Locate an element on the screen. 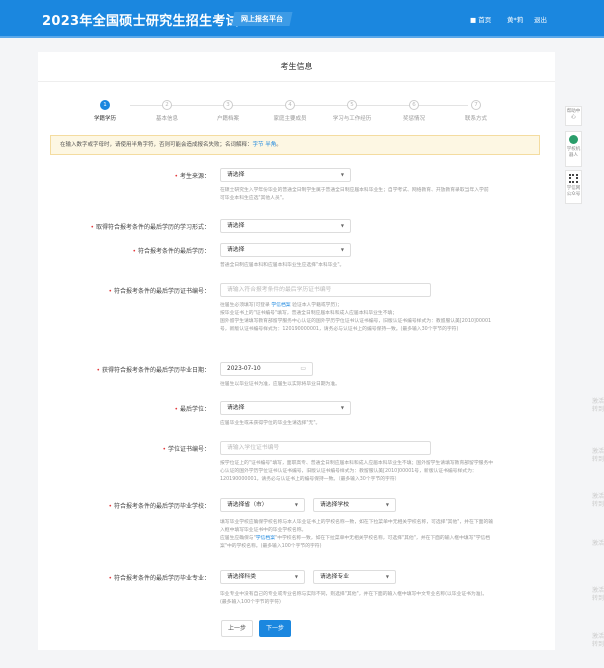 The image size is (604, 668). wechat-account-button: 学信网公众号 is located at coordinates (573, 187).